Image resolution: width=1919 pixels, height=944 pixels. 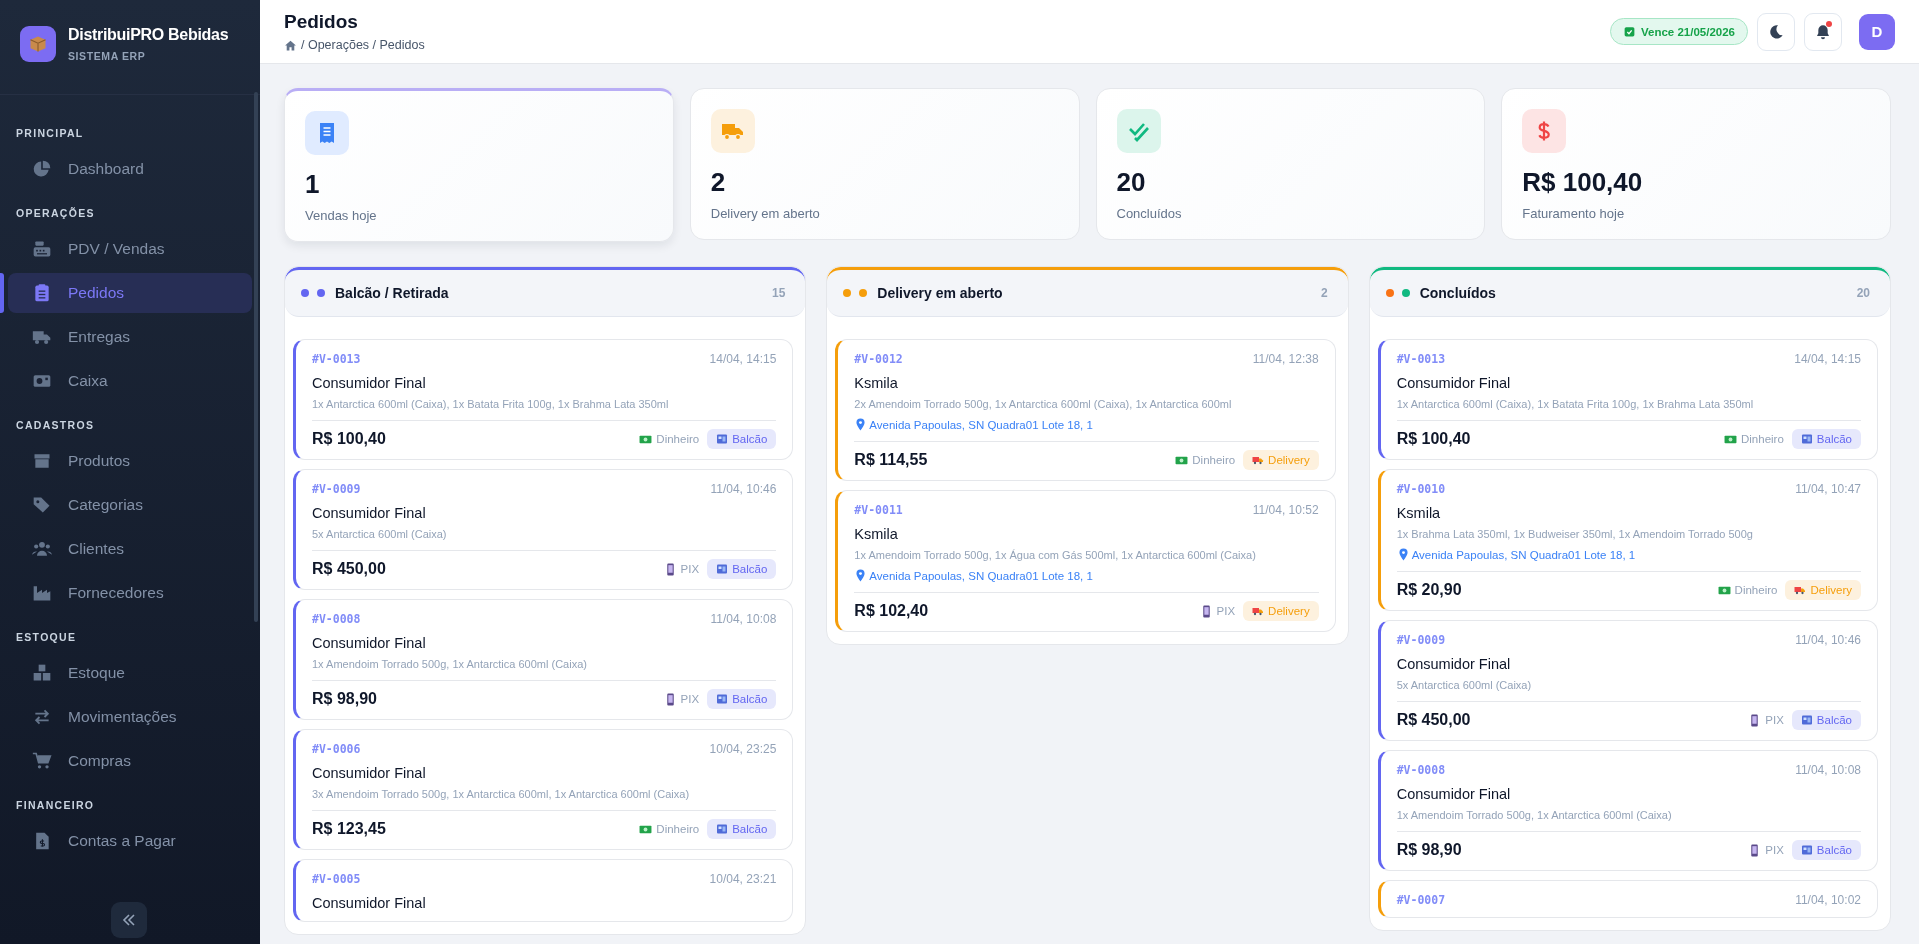 I want to click on order-total: R$ 114,55, so click(x=891, y=460).